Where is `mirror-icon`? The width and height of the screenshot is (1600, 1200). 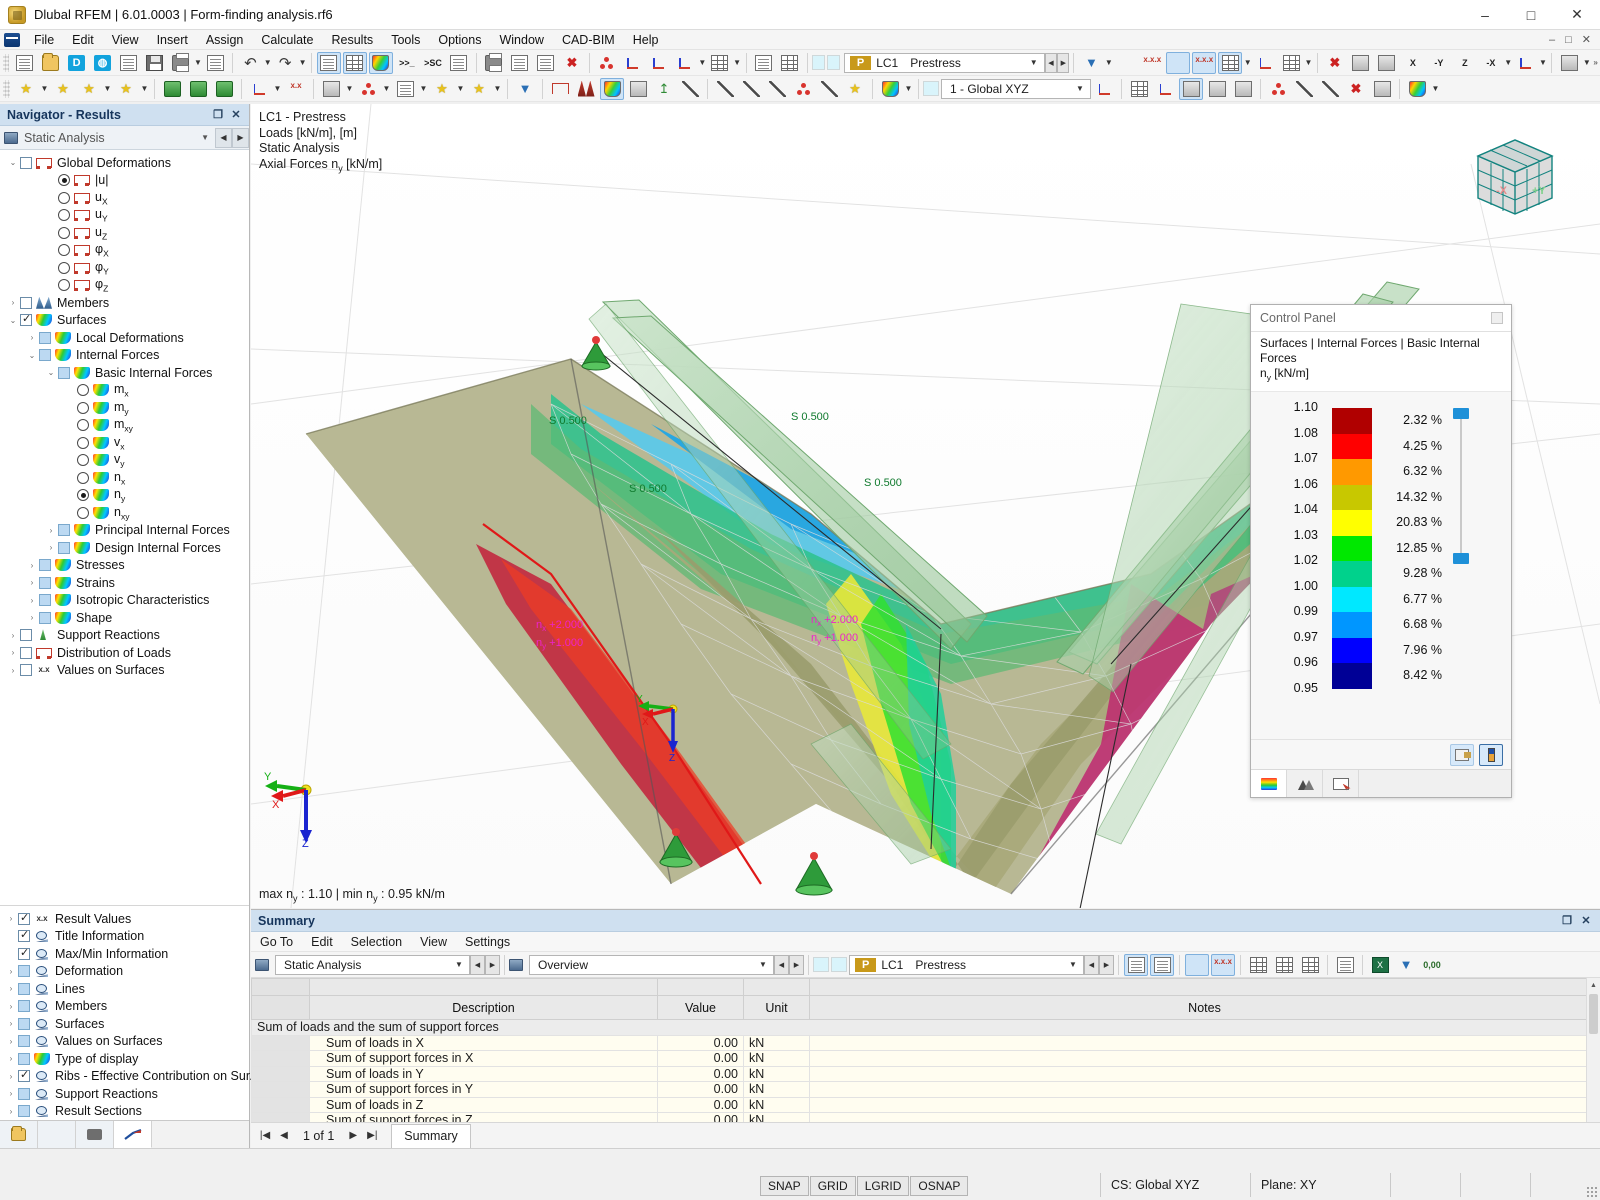 mirror-icon is located at coordinates (1330, 89).